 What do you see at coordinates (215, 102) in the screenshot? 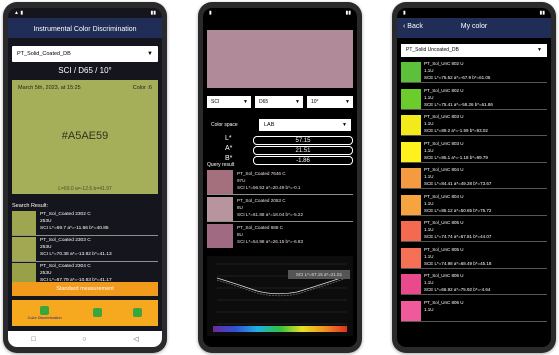
I see `mode-select-label: SCI` at bounding box center [215, 102].